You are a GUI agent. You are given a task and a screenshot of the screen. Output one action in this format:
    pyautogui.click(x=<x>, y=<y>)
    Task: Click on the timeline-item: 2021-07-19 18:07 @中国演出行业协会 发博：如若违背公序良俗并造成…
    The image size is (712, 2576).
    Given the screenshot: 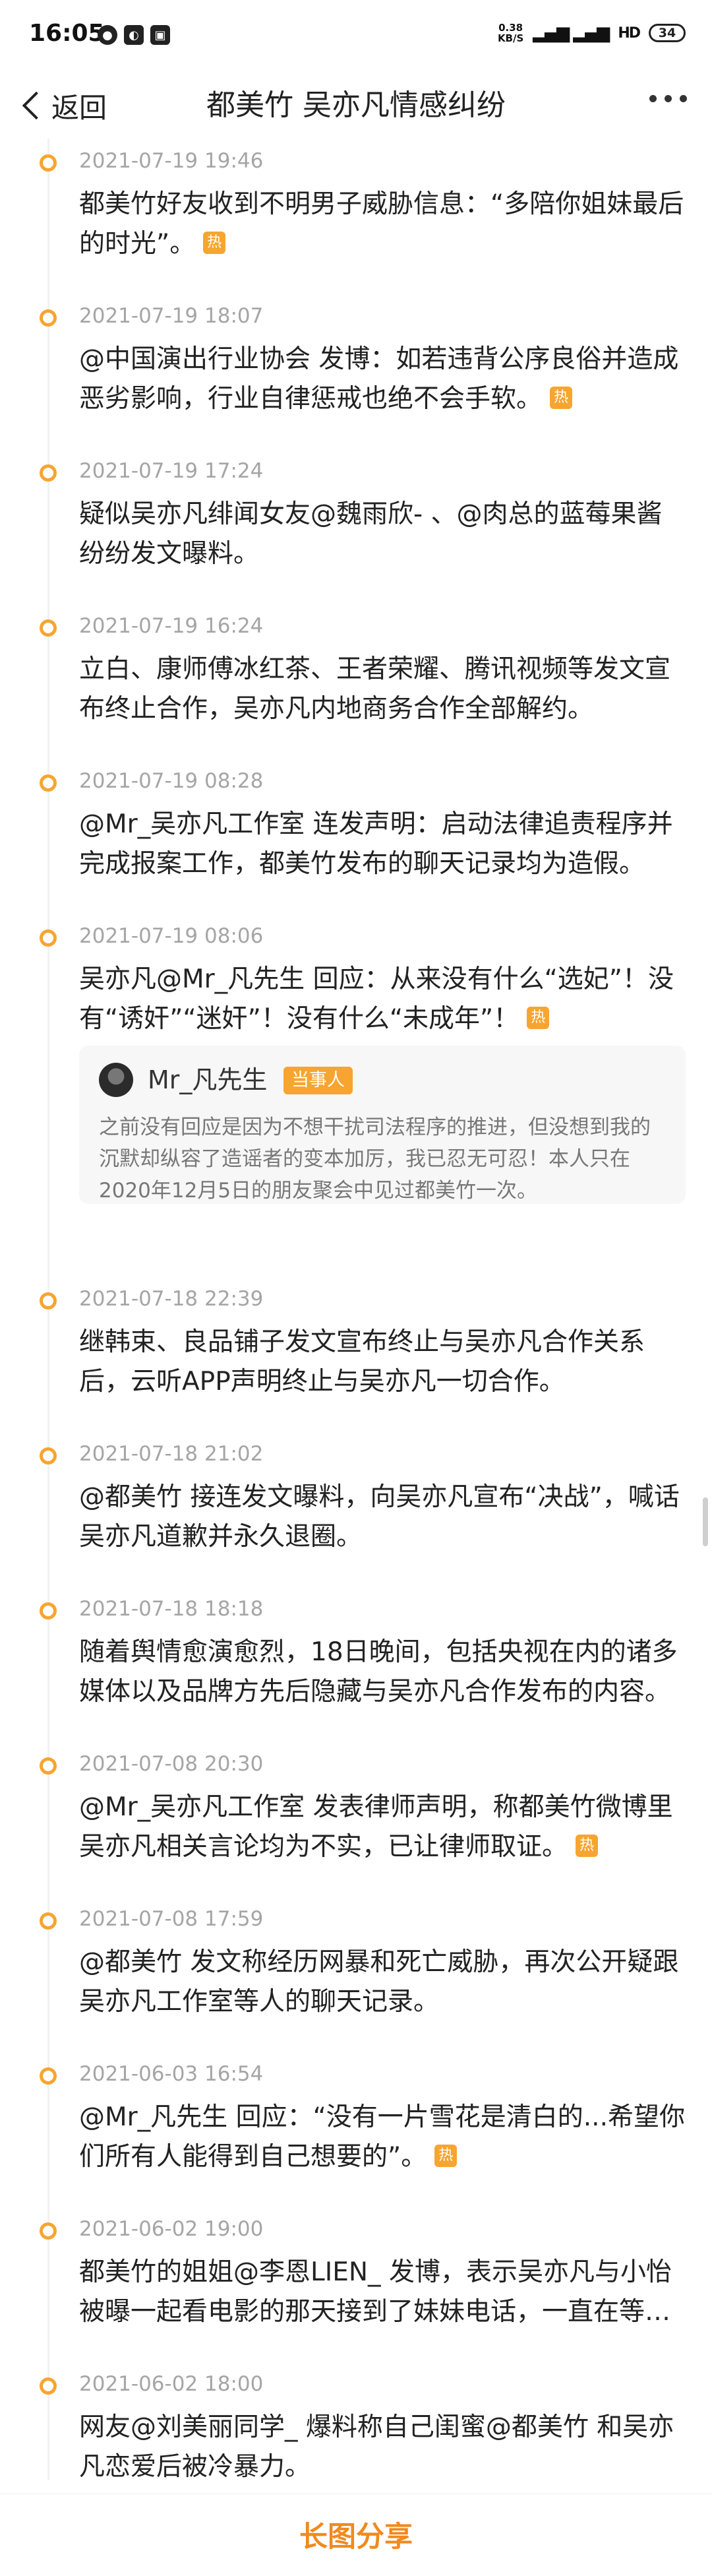 What is the action you would take?
    pyautogui.click(x=356, y=369)
    